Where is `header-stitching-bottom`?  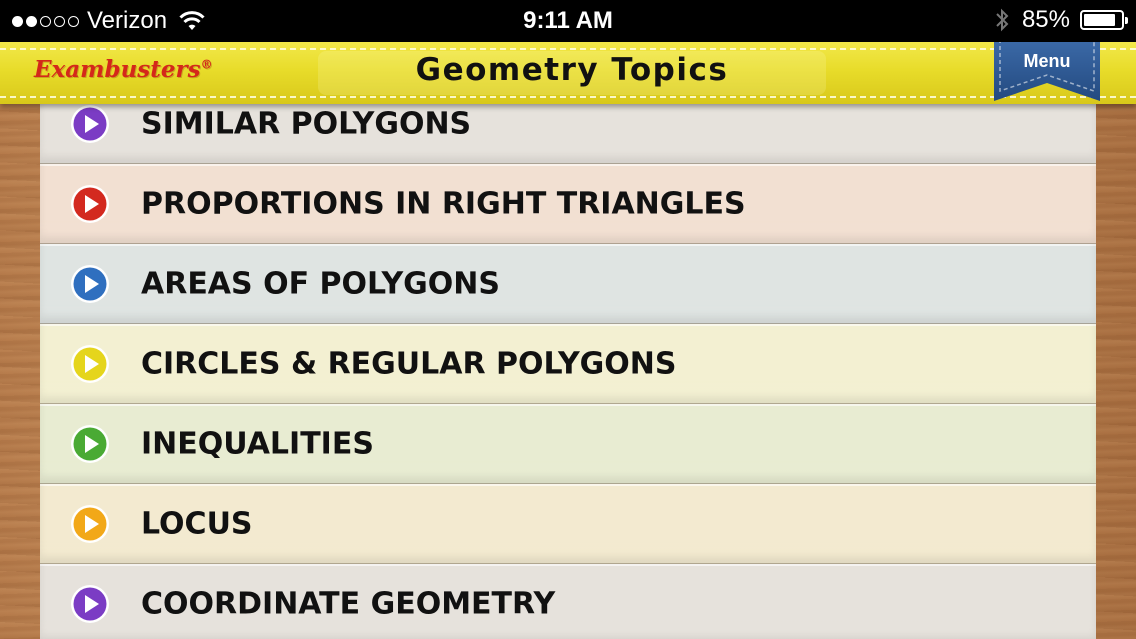 header-stitching-bottom is located at coordinates (568, 97).